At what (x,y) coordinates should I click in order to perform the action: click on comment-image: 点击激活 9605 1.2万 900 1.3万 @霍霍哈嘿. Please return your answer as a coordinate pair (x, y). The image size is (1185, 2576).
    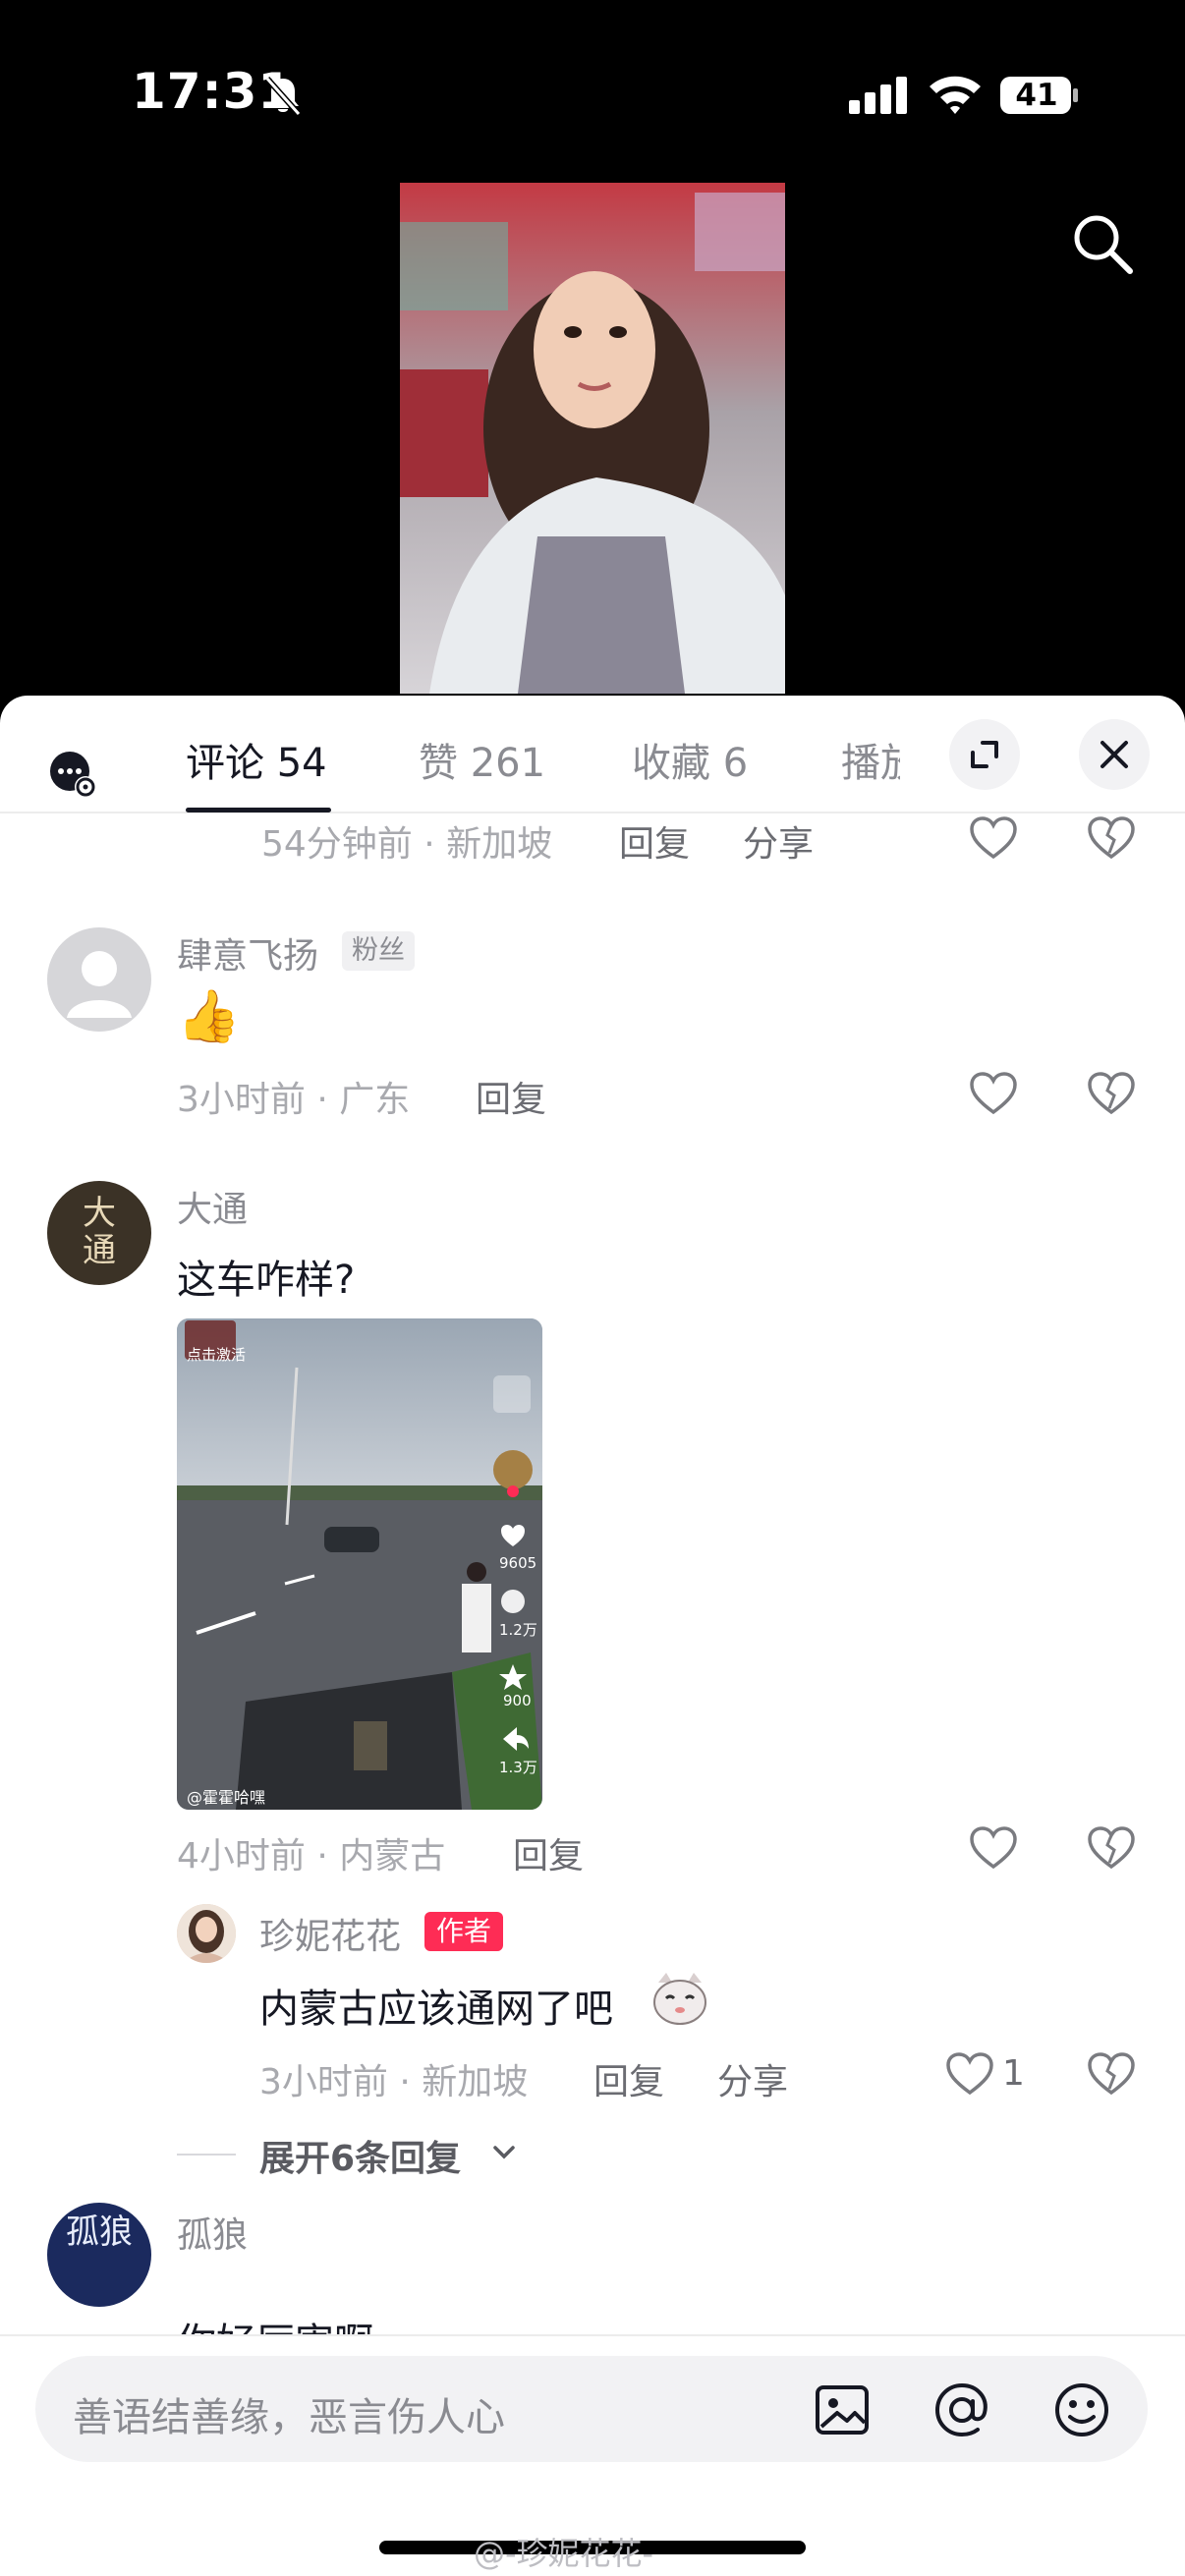
    Looking at the image, I should click on (359, 1564).